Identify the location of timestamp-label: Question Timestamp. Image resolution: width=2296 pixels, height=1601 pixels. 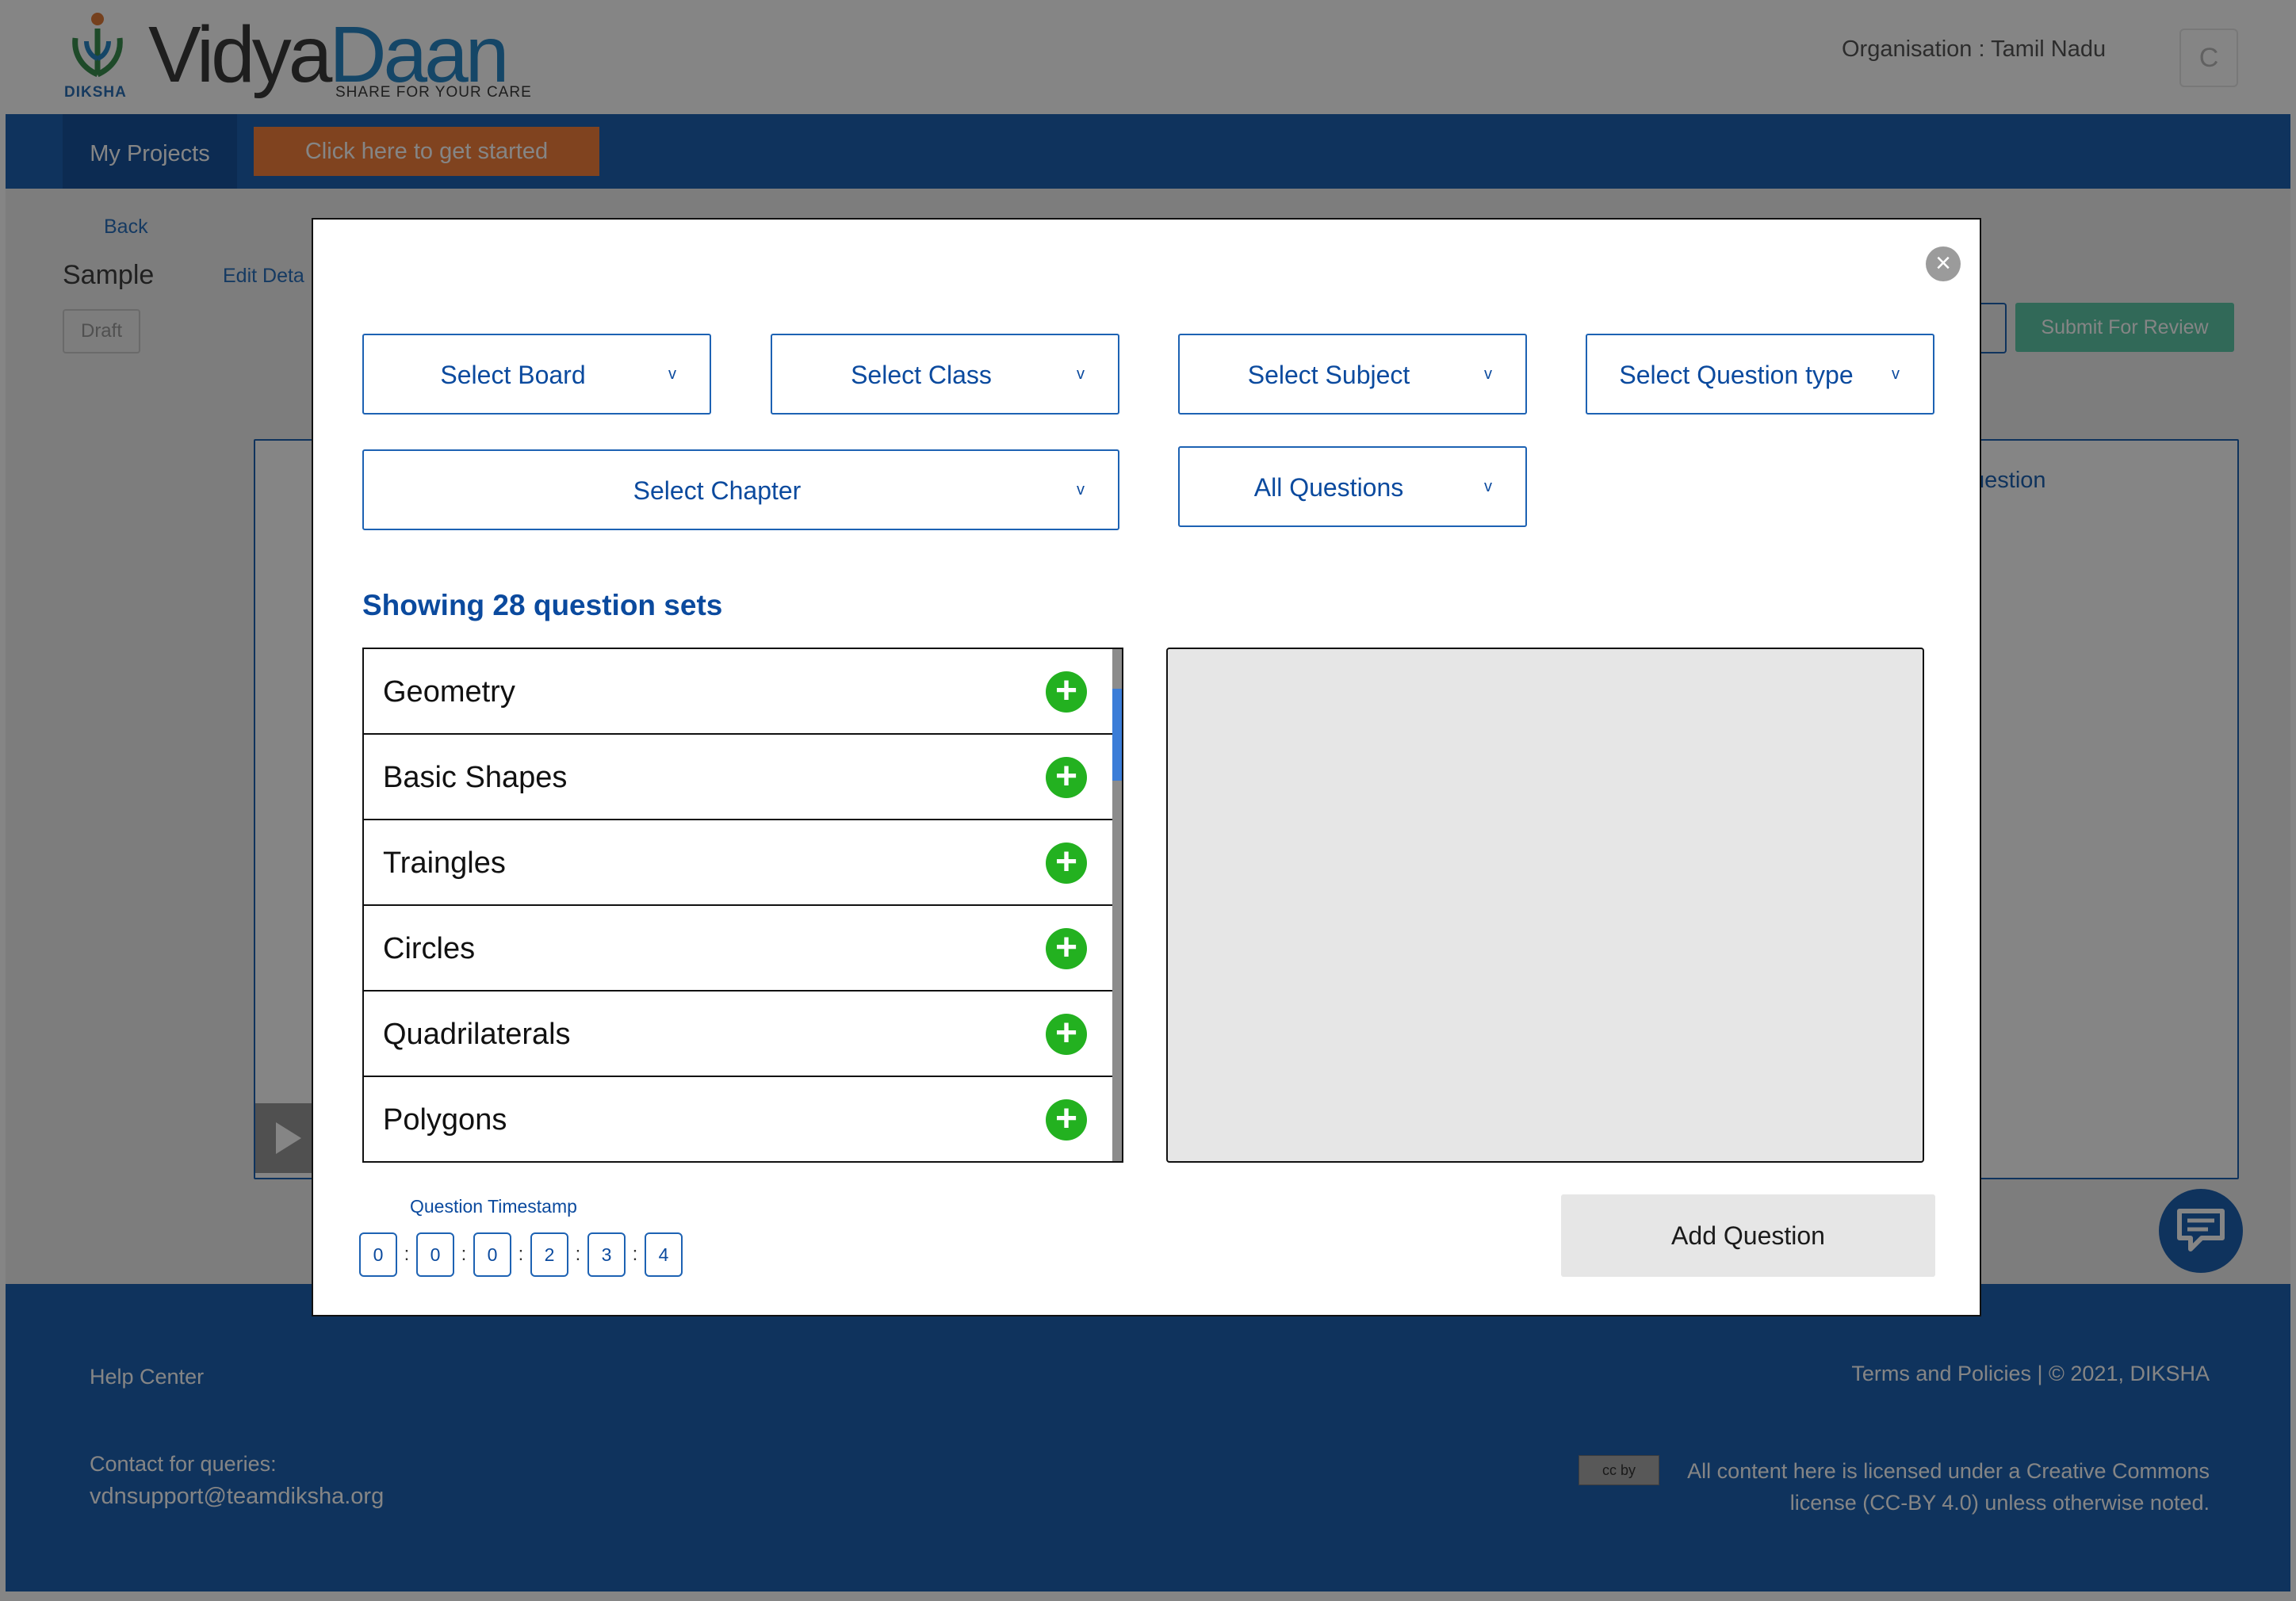
(494, 1206).